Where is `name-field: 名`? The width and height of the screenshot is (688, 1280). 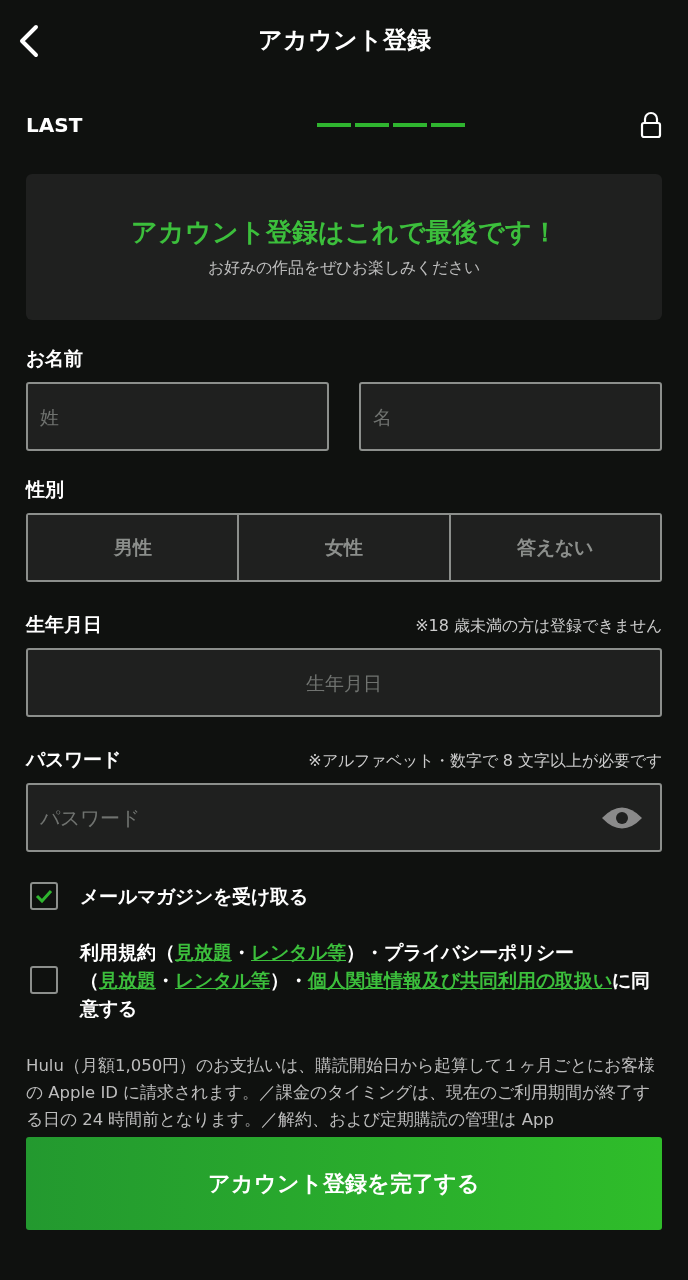 name-field: 名 is located at coordinates (510, 416).